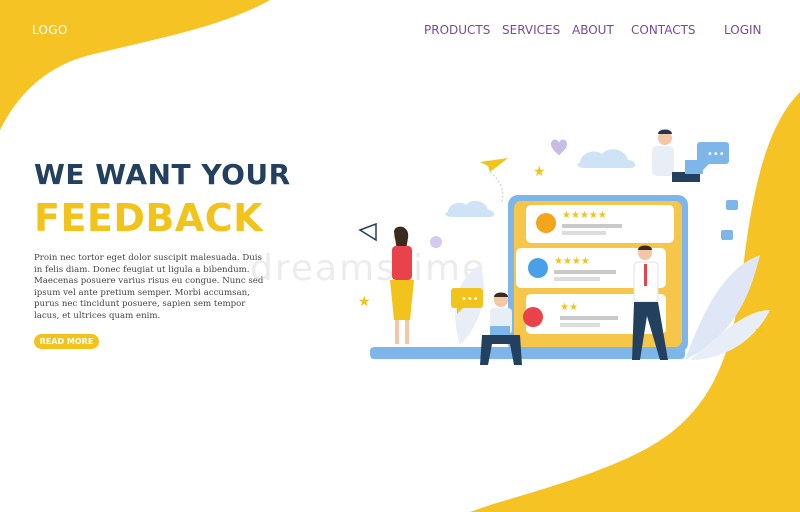 Image resolution: width=800 pixels, height=512 pixels. What do you see at coordinates (533, 317) in the screenshot?
I see `red-circle-icon` at bounding box center [533, 317].